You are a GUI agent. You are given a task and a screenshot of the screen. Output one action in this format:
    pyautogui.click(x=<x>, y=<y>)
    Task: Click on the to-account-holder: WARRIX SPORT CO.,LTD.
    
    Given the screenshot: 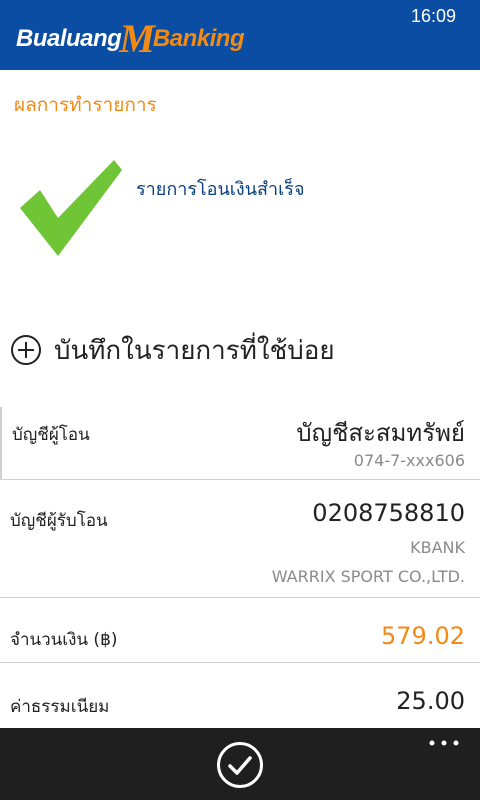 What is the action you would take?
    pyautogui.click(x=368, y=576)
    